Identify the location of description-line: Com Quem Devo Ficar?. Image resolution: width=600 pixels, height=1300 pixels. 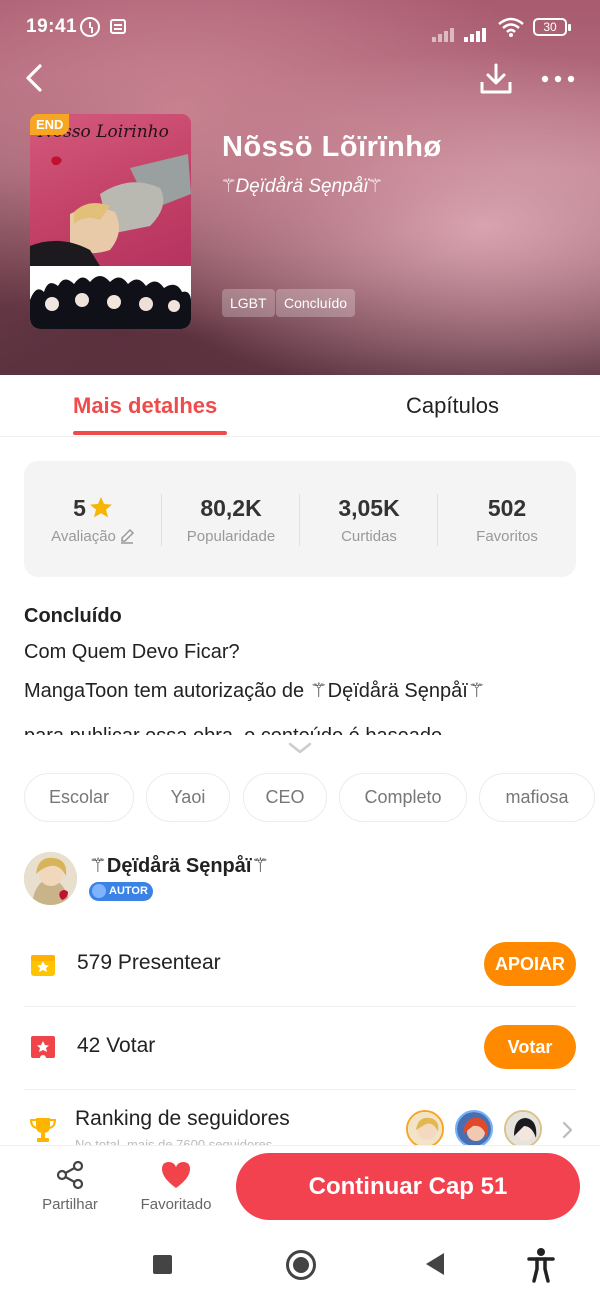
(132, 652).